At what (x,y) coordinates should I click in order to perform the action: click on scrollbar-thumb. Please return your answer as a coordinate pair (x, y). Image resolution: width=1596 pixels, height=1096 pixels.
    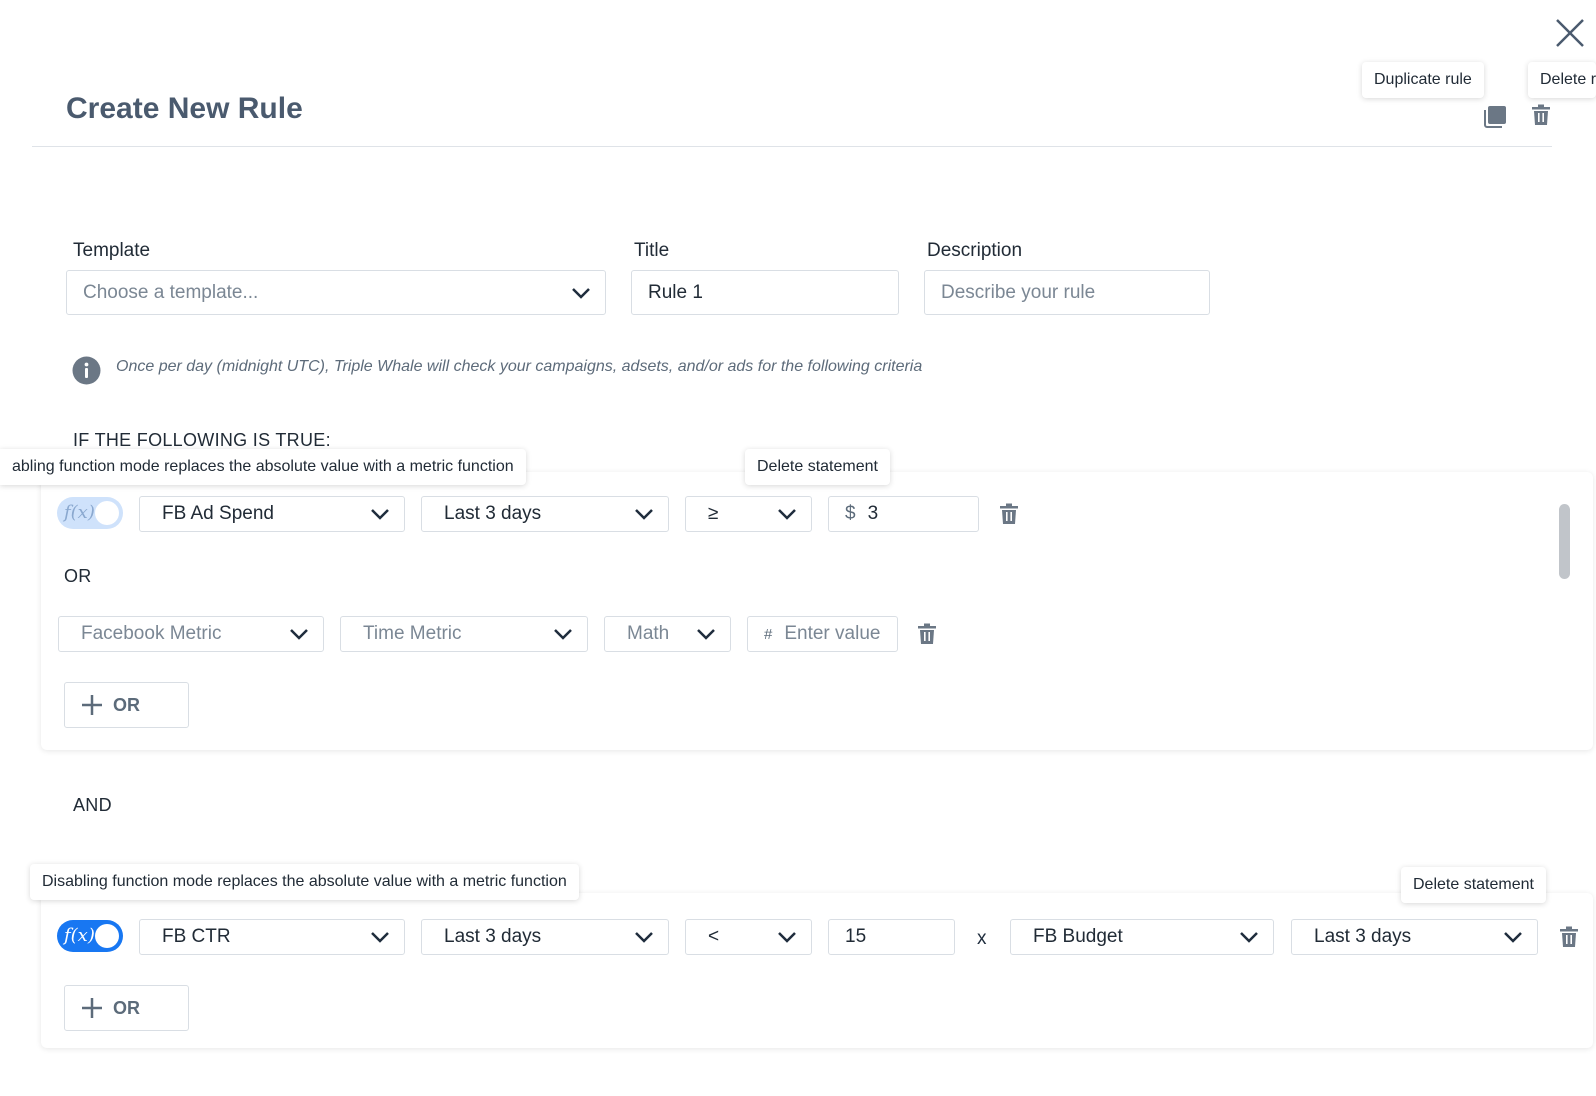
    Looking at the image, I should click on (1564, 541).